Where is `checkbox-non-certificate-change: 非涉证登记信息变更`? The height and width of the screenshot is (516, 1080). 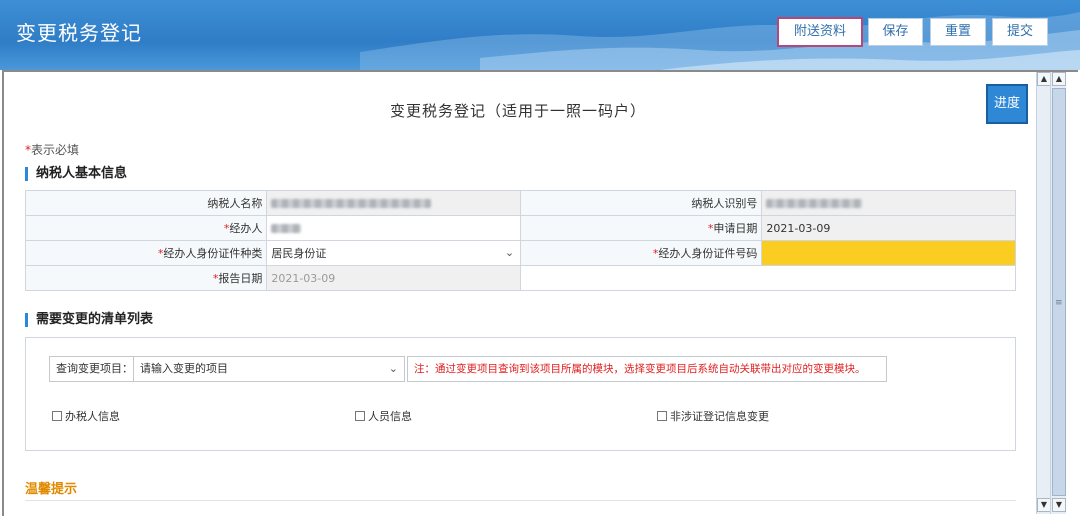
checkbox-non-certificate-change: 非涉证登记信息变更 is located at coordinates (713, 416).